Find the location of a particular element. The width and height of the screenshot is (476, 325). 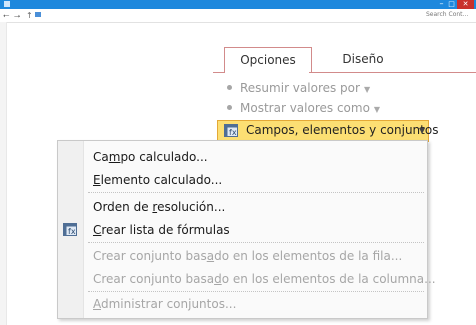

folder-icon is located at coordinates (38, 14).